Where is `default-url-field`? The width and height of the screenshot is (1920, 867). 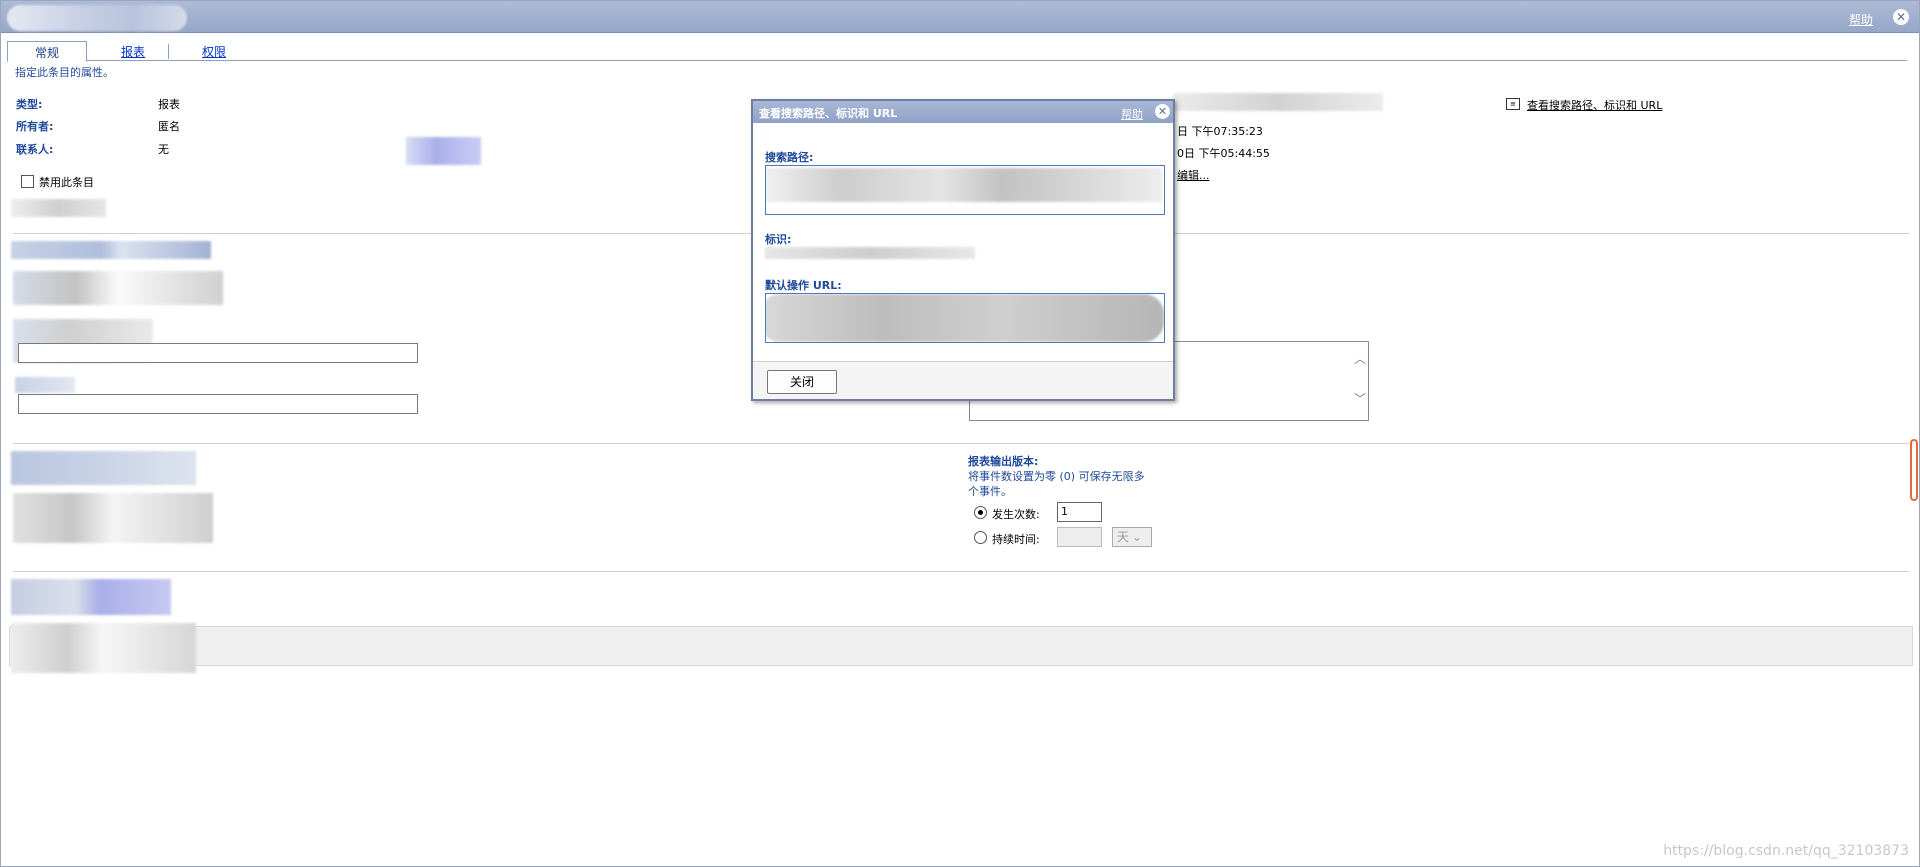
default-url-field is located at coordinates (965, 318).